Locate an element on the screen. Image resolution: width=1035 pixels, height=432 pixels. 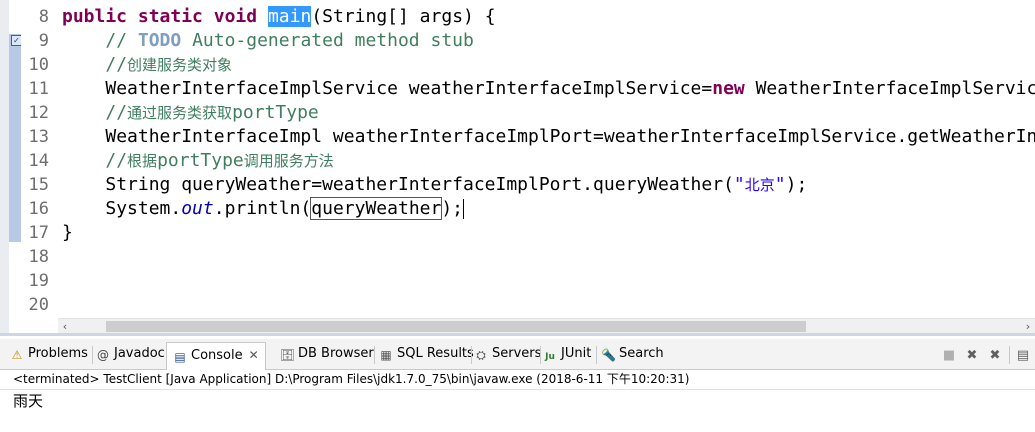
code-text: (String[] args) { is located at coordinates (403, 16).